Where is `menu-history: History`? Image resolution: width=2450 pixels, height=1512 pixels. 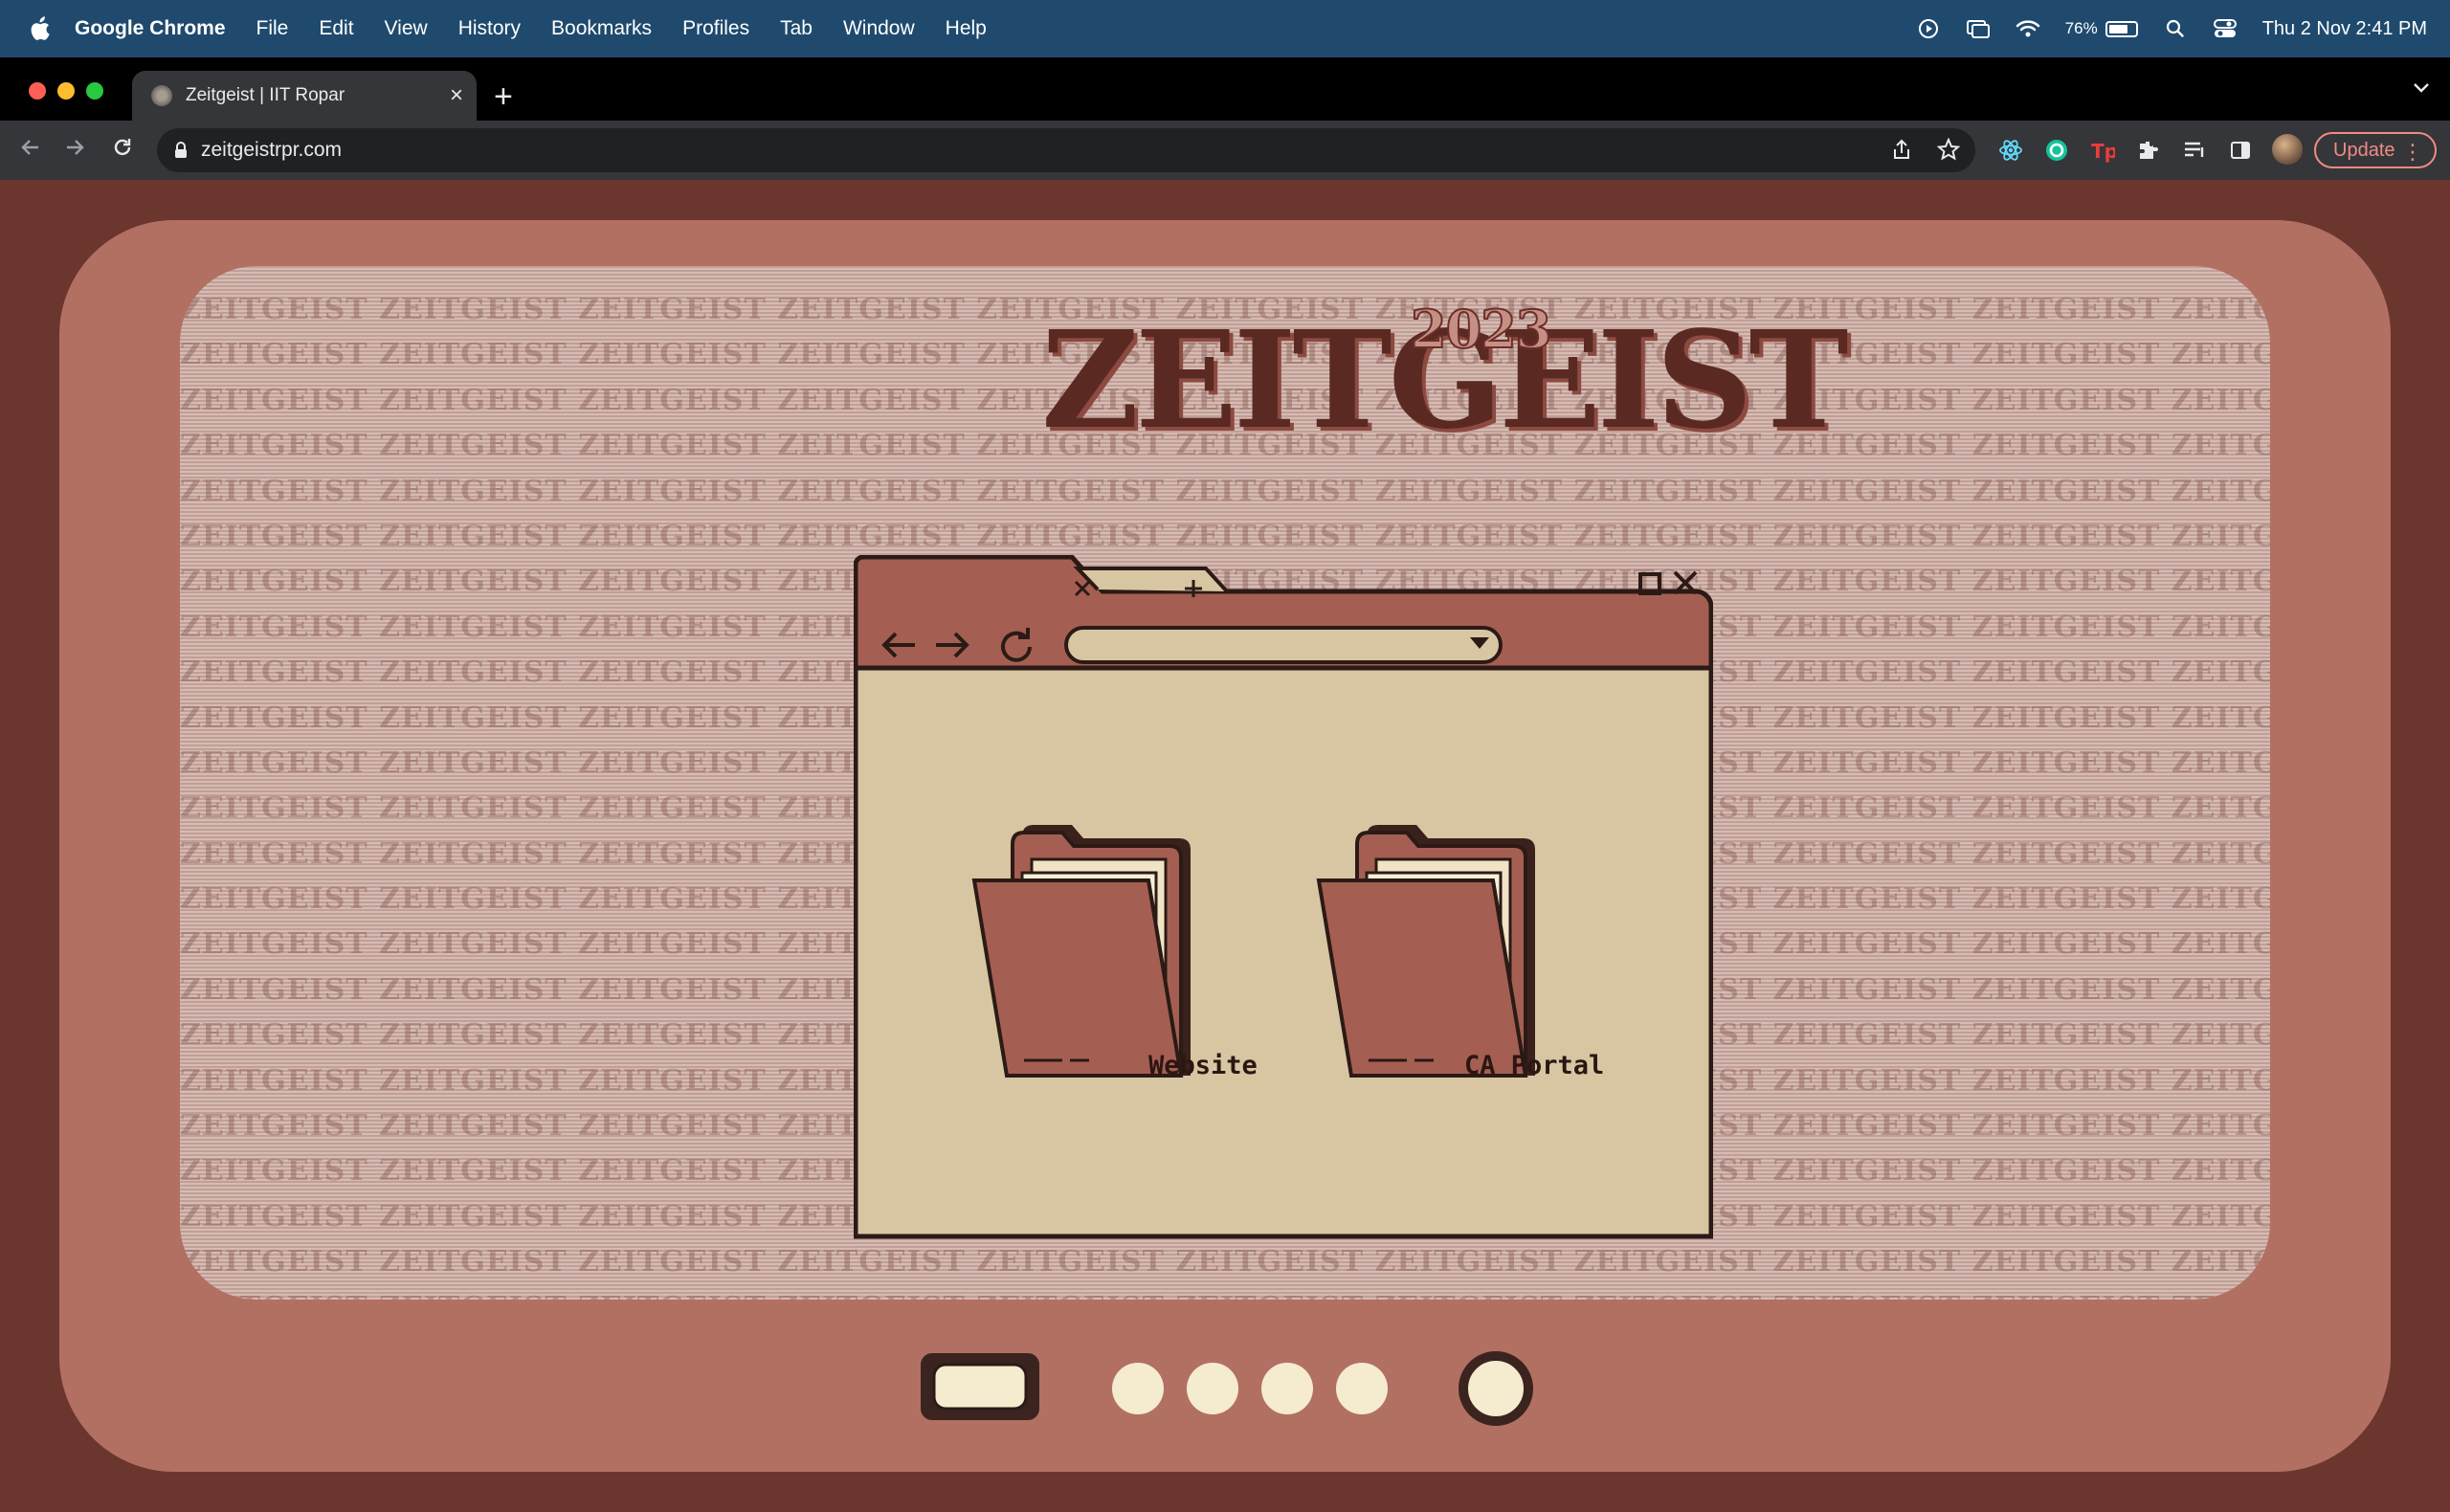
menu-history: History is located at coordinates (490, 28).